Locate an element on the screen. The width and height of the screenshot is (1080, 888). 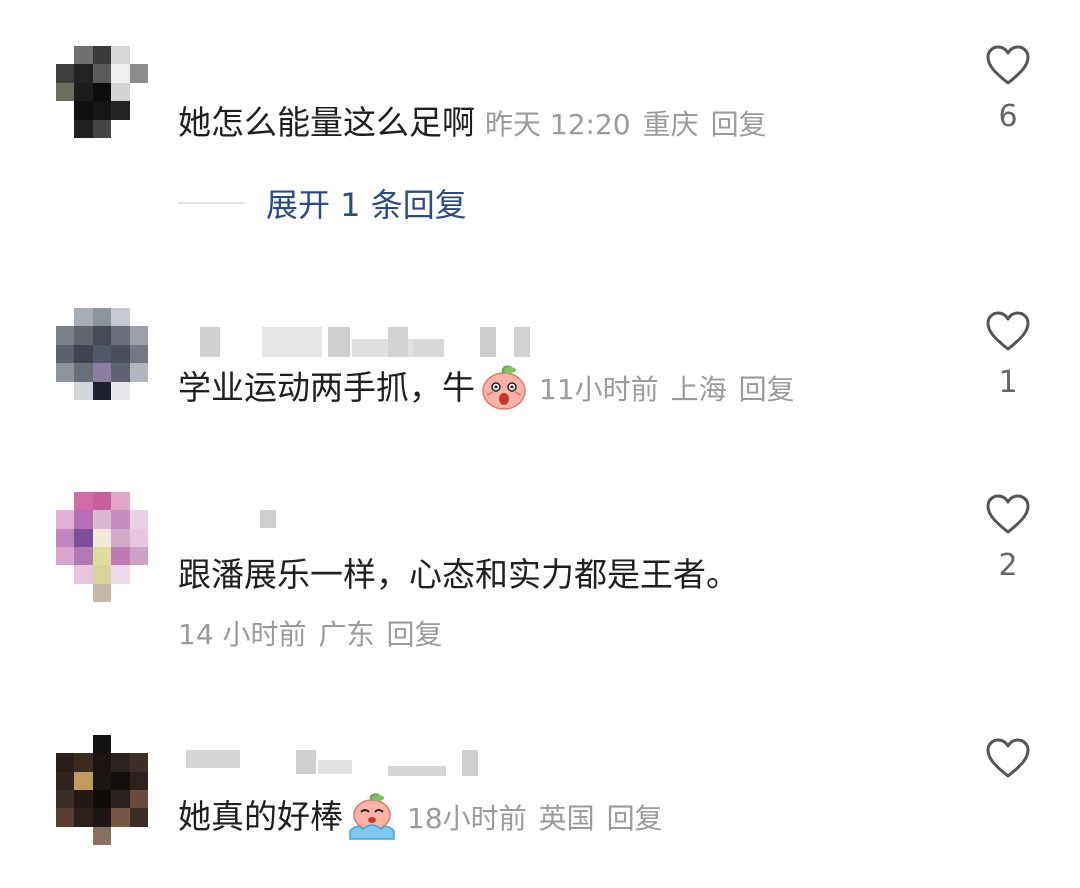
comment-text: 学业运动两手抓，牛 is located at coordinates (326, 387).